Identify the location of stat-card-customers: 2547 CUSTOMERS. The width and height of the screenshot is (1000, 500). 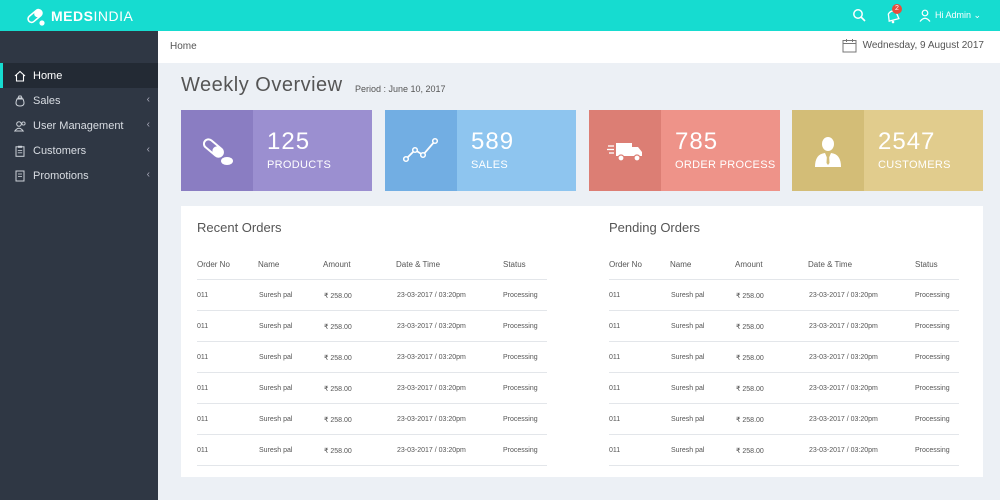
(887, 150).